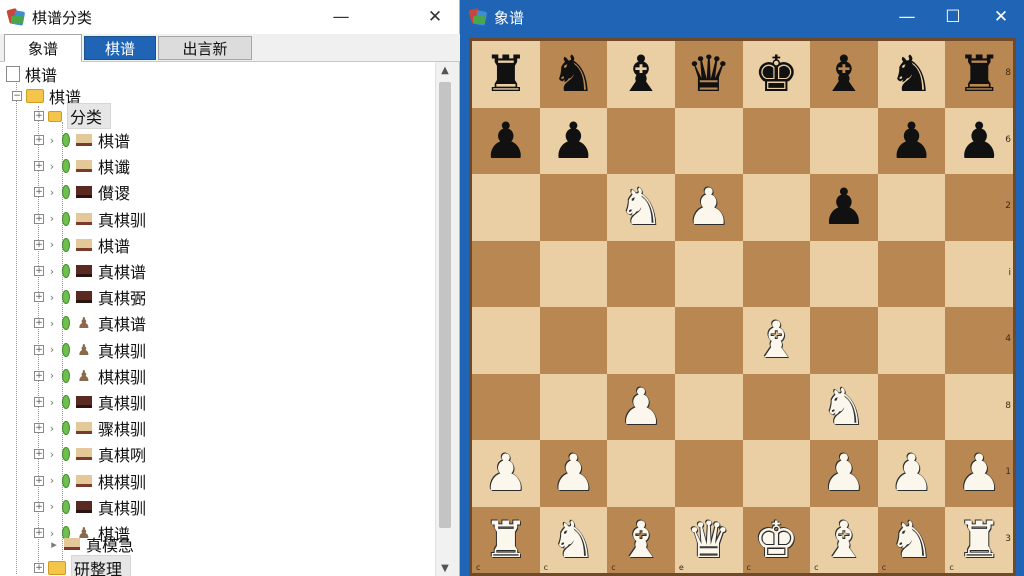  What do you see at coordinates (979, 340) in the screenshot?
I see `board-square: 4` at bounding box center [979, 340].